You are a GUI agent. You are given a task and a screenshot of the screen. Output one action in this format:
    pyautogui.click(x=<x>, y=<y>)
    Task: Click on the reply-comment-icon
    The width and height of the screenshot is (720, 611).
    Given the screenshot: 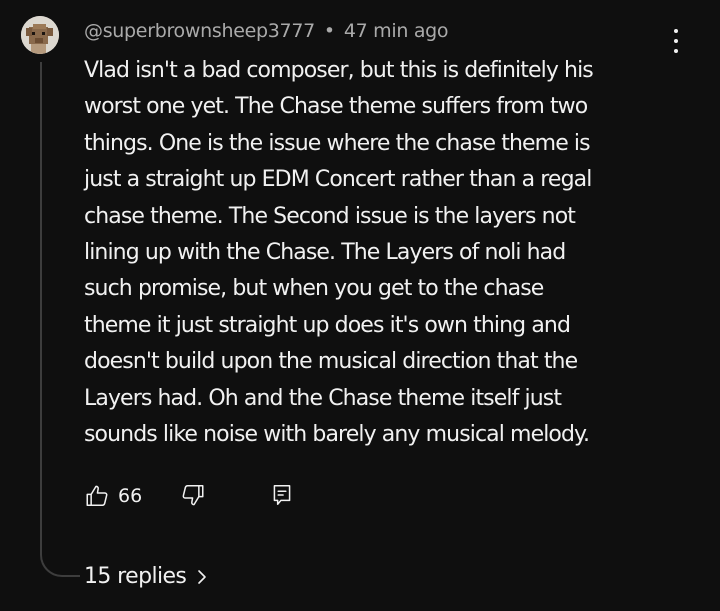 What is the action you would take?
    pyautogui.click(x=282, y=495)
    